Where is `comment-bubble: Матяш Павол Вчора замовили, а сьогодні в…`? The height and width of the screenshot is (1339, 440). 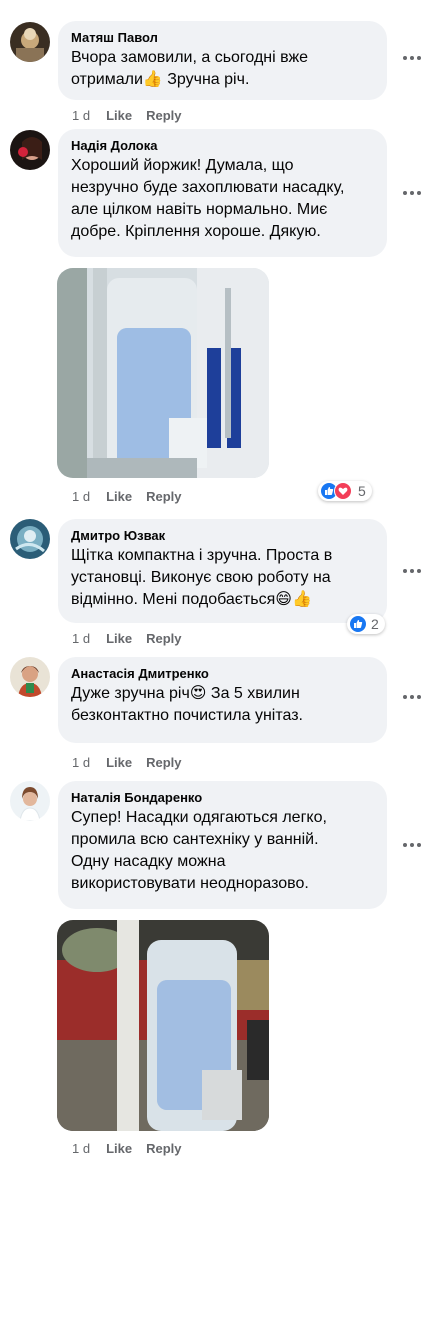 comment-bubble: Матяш Павол Вчора замовили, а сьогодні в… is located at coordinates (222, 60).